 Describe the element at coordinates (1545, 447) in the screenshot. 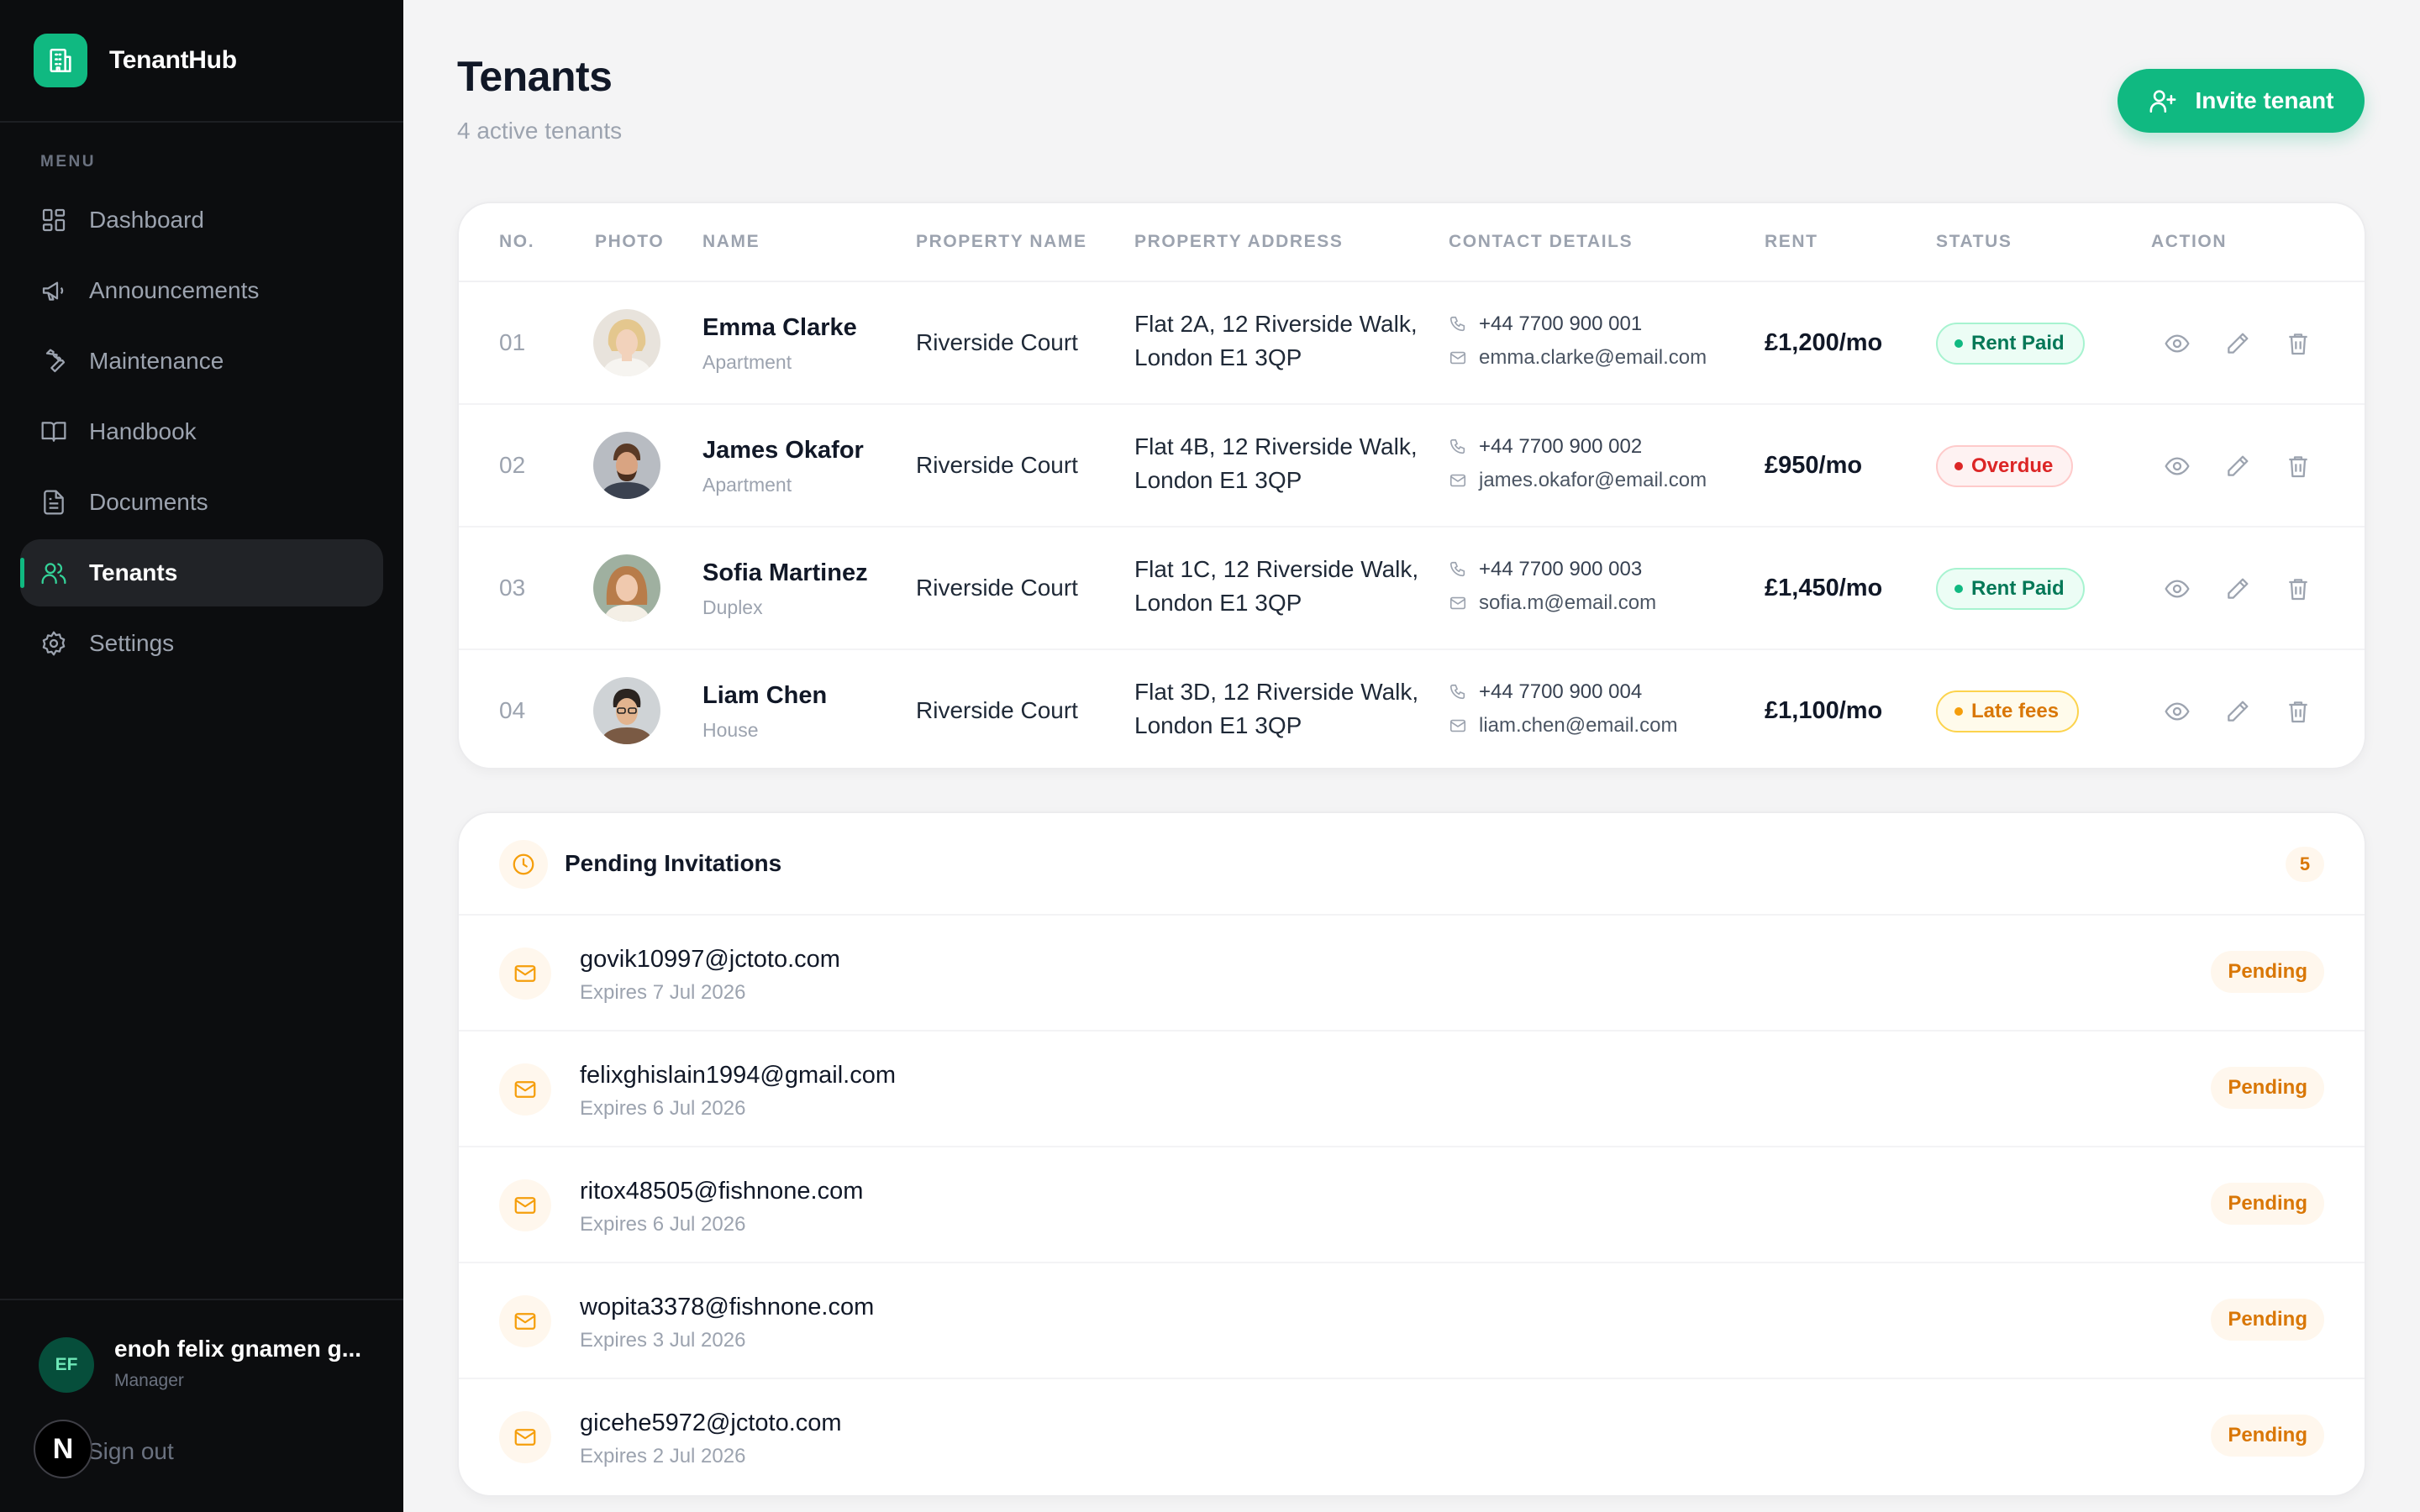

I see `contact-phone: +44 7700 900 002` at that location.